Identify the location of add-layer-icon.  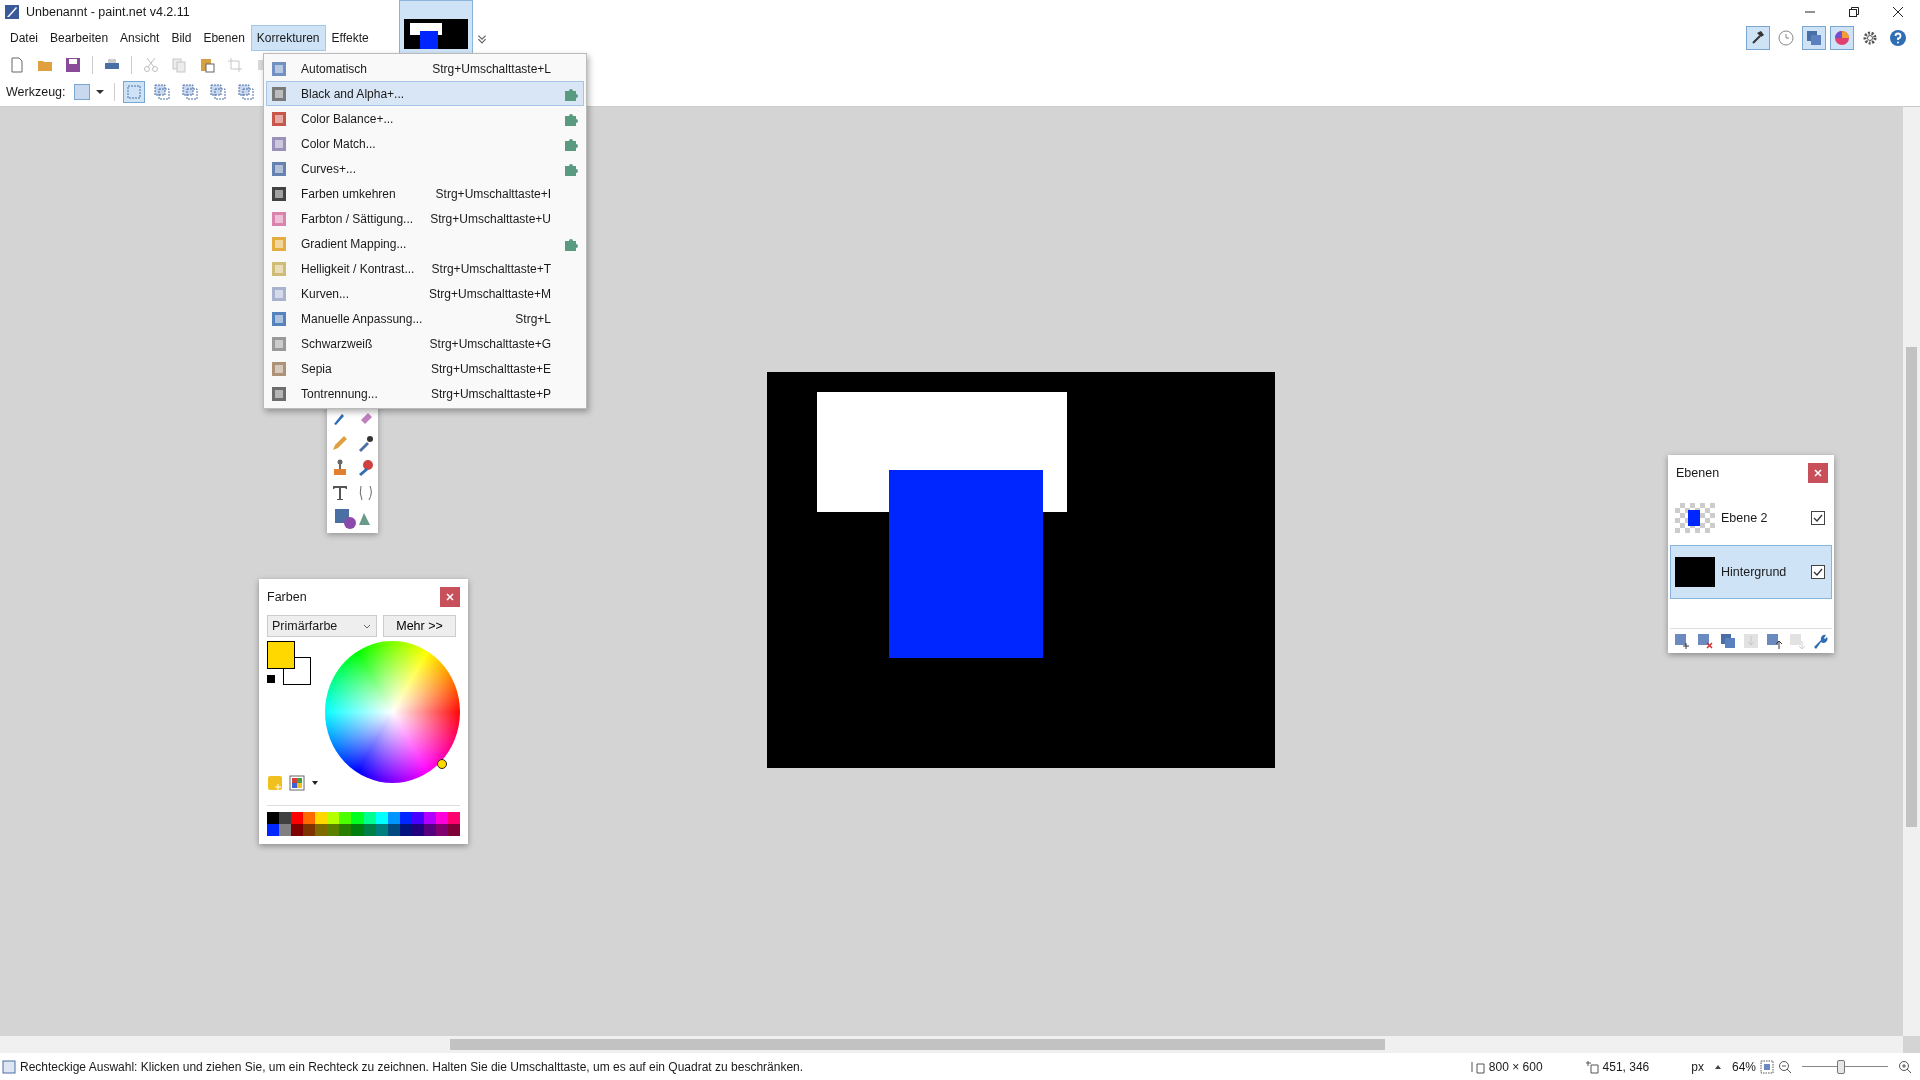
(1681, 641).